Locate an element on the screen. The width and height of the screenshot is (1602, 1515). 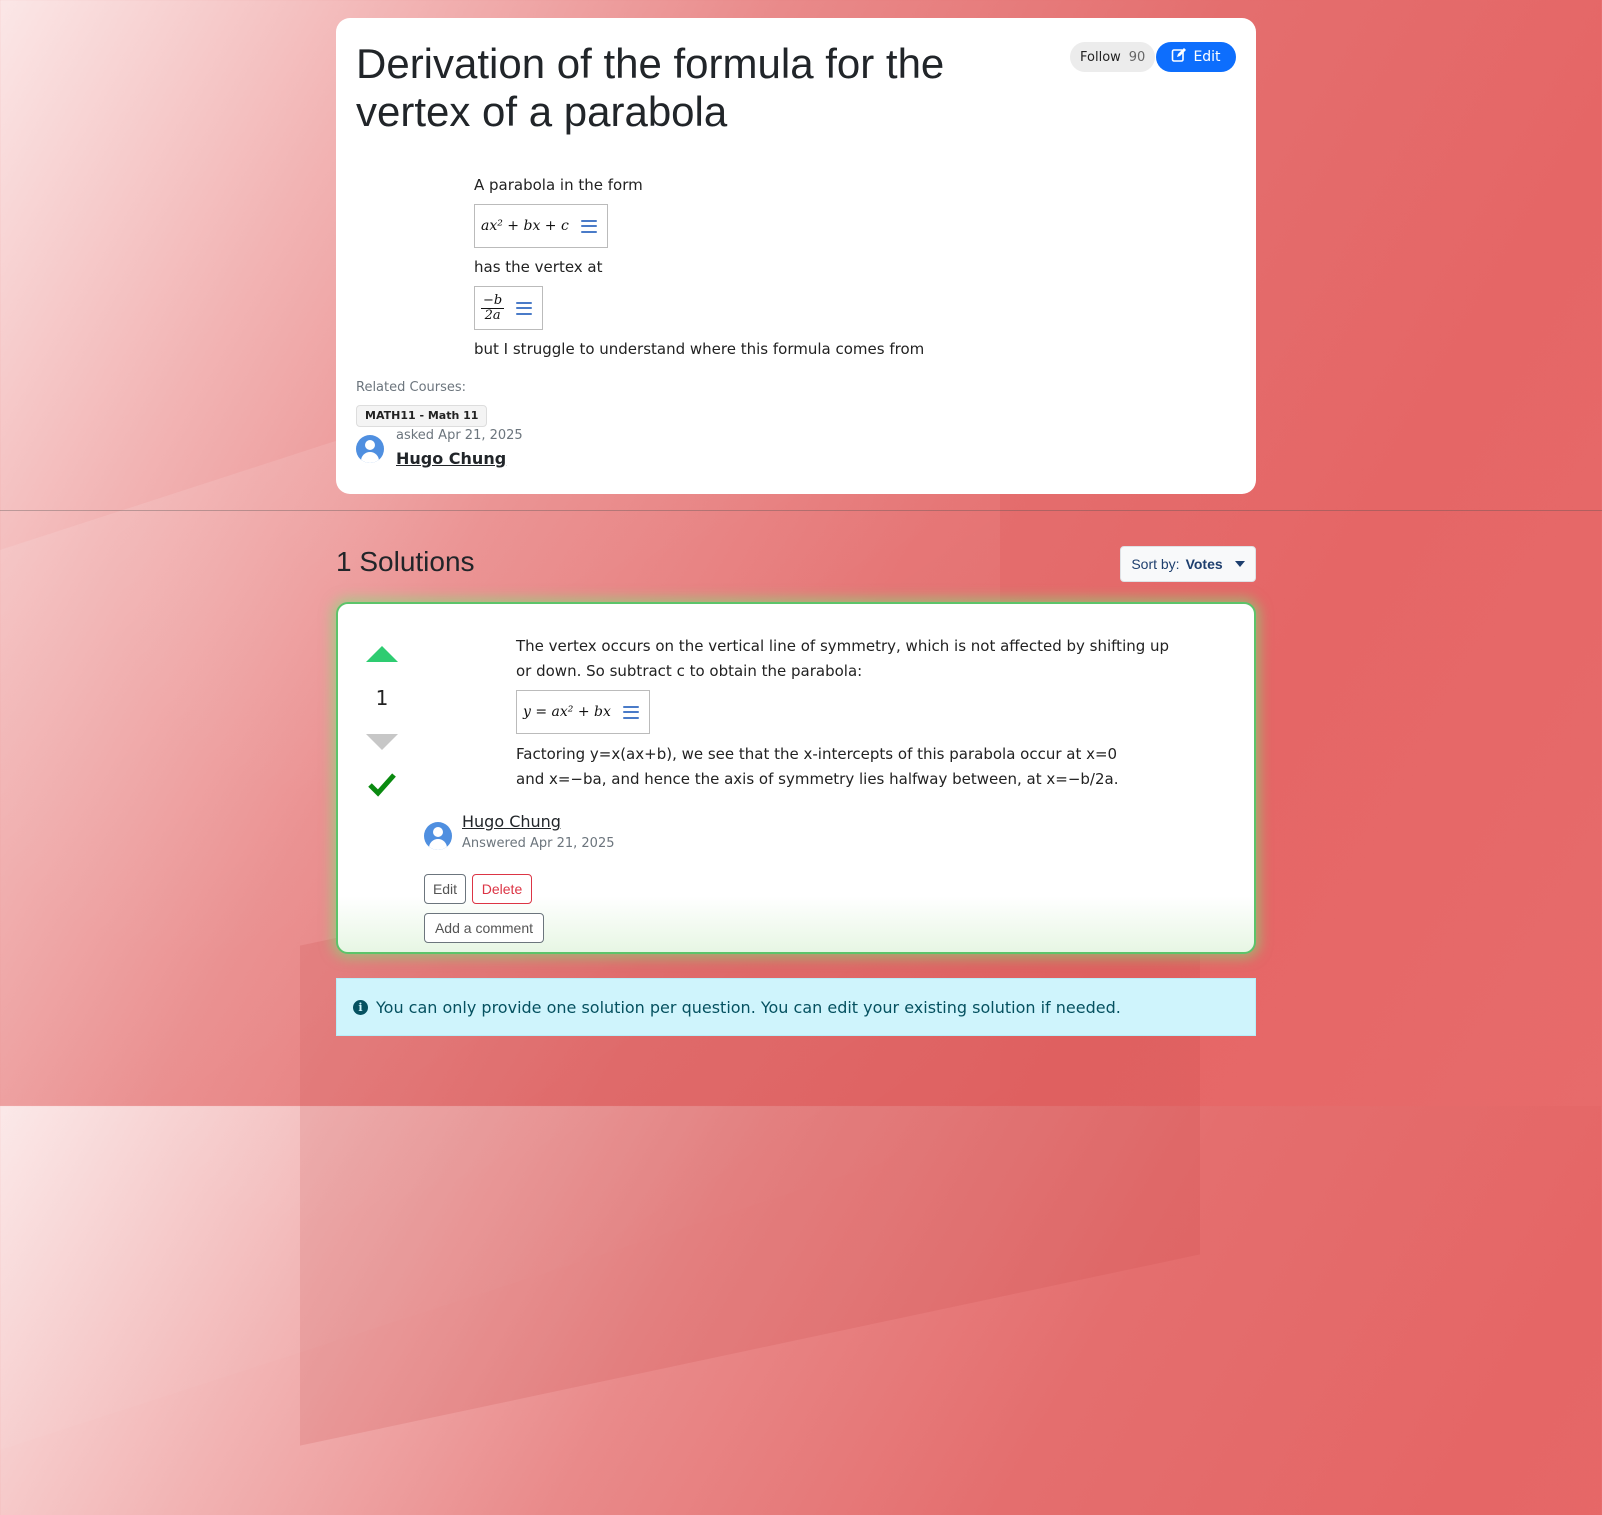
delete-answer-button: Delete is located at coordinates (502, 889).